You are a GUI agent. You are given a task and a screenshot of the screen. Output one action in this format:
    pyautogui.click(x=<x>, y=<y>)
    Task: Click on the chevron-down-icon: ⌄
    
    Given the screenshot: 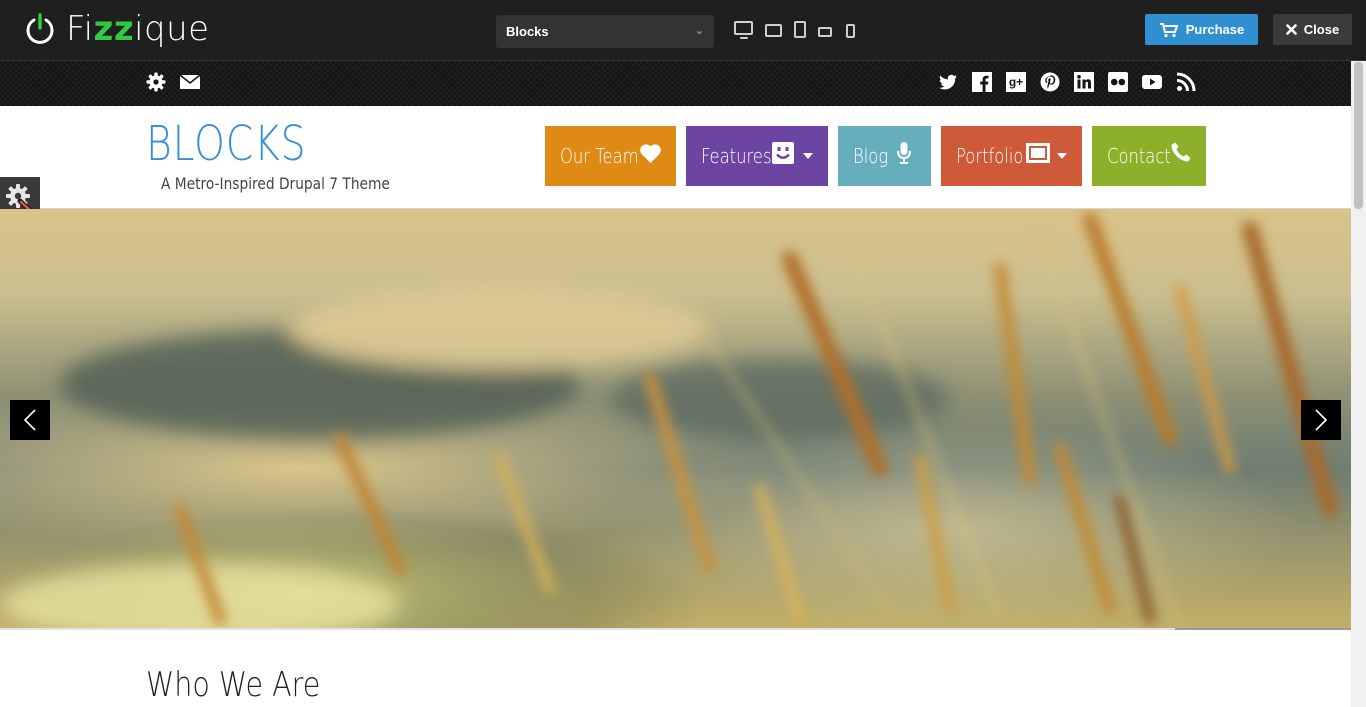 What is the action you would take?
    pyautogui.click(x=699, y=31)
    